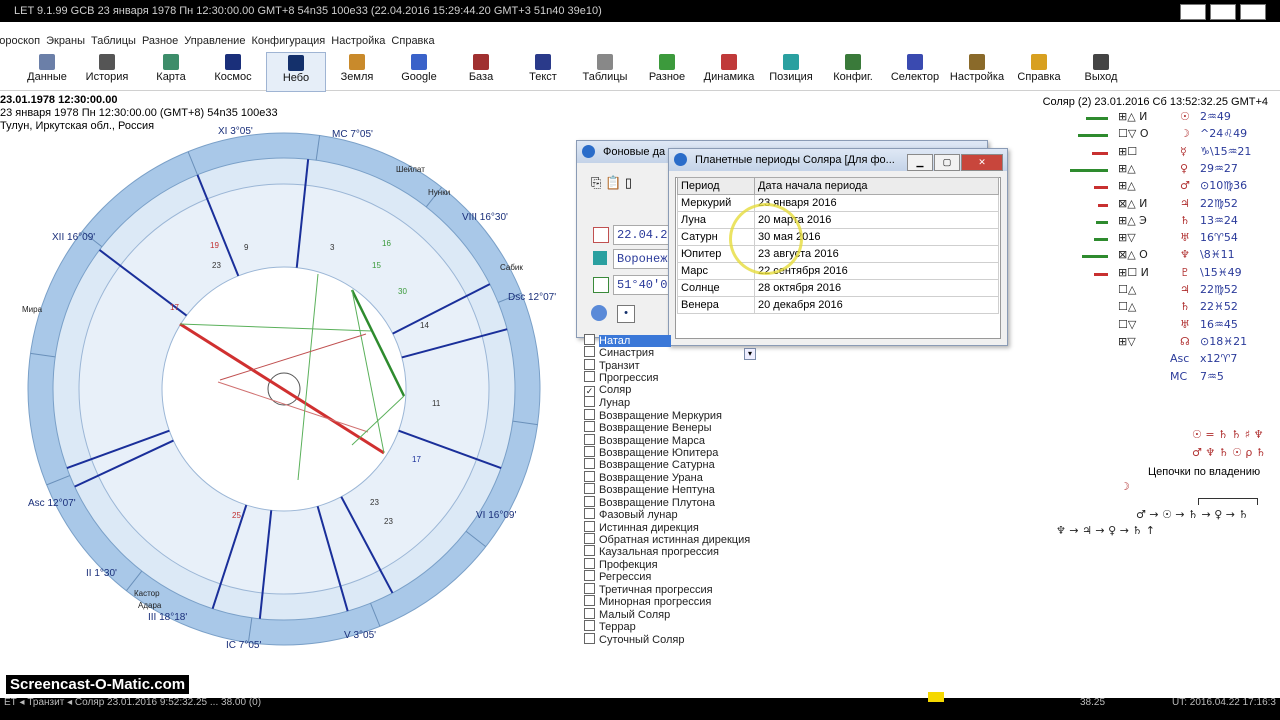 The height and width of the screenshot is (720, 1280). I want to click on toolbar-button: Небо, so click(296, 72).